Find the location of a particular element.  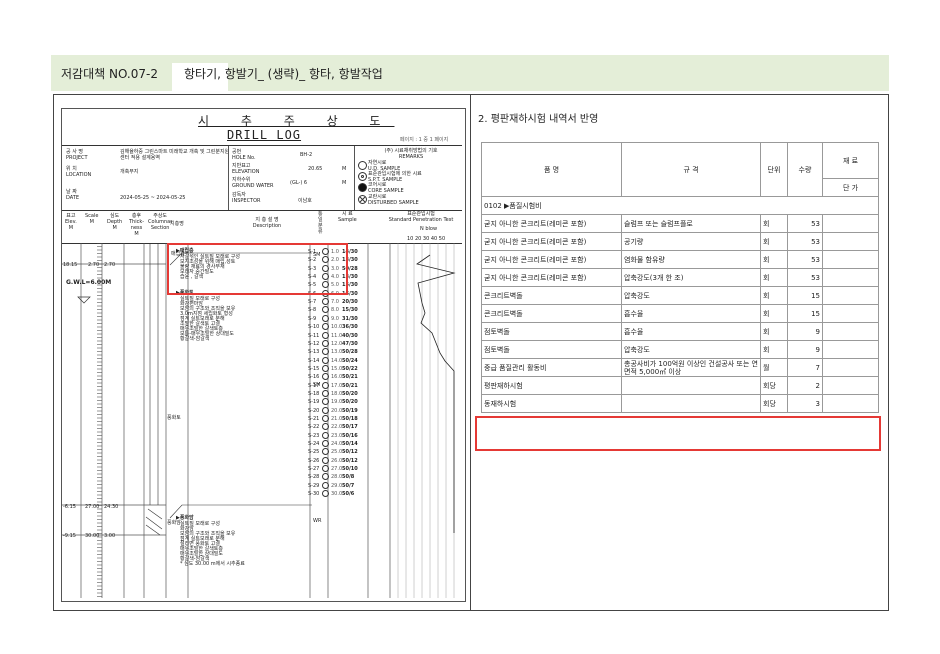

layer2-thick: 24.30 is located at coordinates (111, 507).